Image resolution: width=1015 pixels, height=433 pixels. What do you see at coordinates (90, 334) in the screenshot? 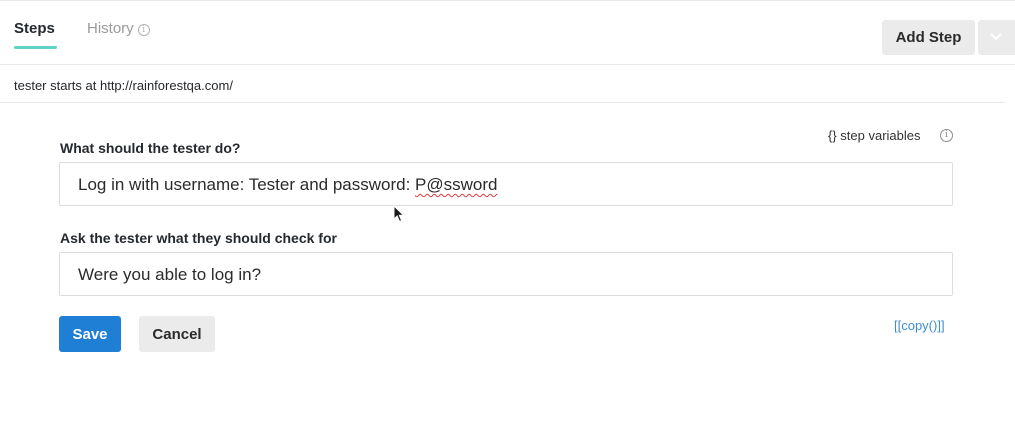
I see `save-button: Save` at bounding box center [90, 334].